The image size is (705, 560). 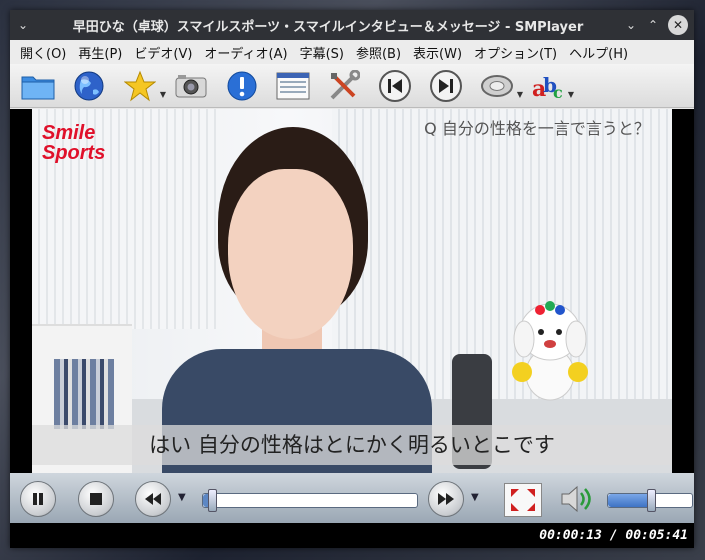 I want to click on camera-icon, so click(x=191, y=85).